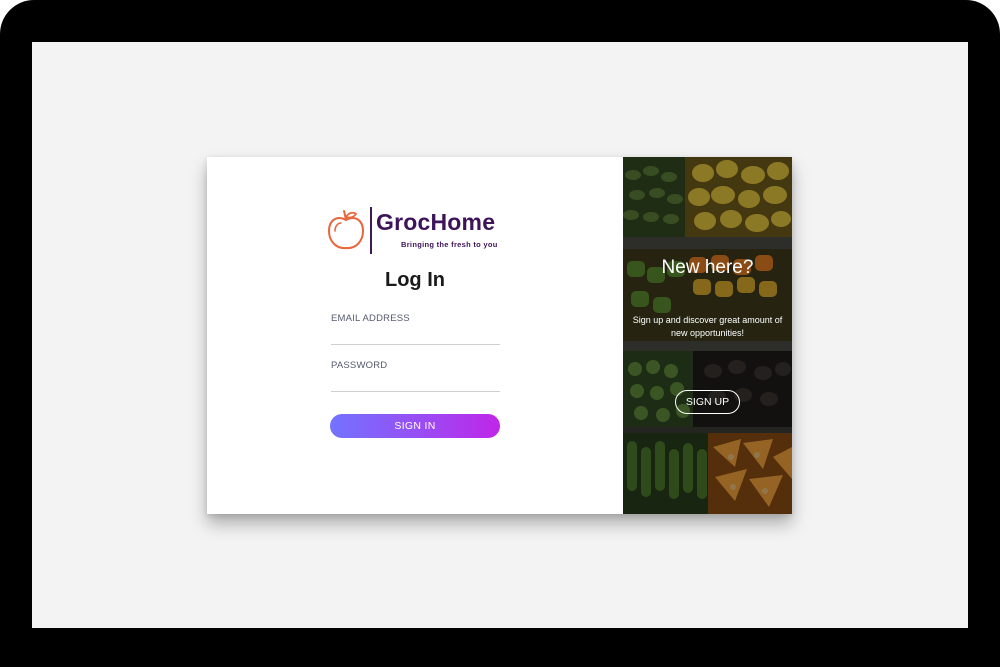 The image size is (1000, 667). Describe the element at coordinates (415, 280) in the screenshot. I see `page-title: Log In` at that location.